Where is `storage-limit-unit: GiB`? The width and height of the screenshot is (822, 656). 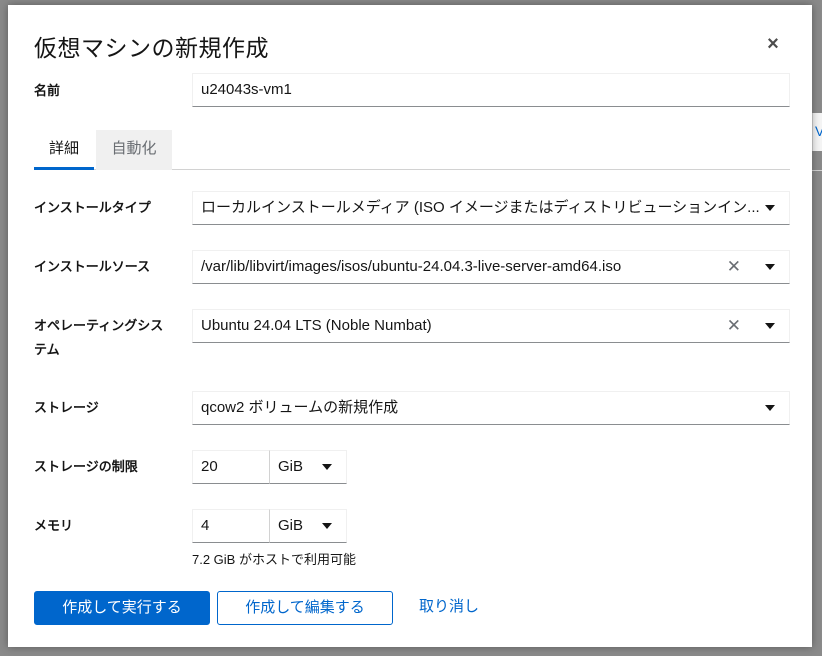 storage-limit-unit: GiB is located at coordinates (291, 466).